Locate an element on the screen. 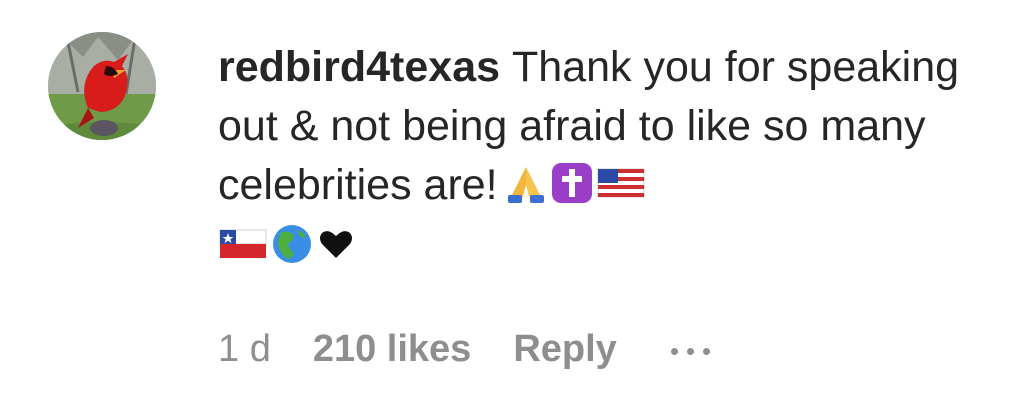 This screenshot has width=1024, height=416. folded-hands-emoji is located at coordinates (526, 183).